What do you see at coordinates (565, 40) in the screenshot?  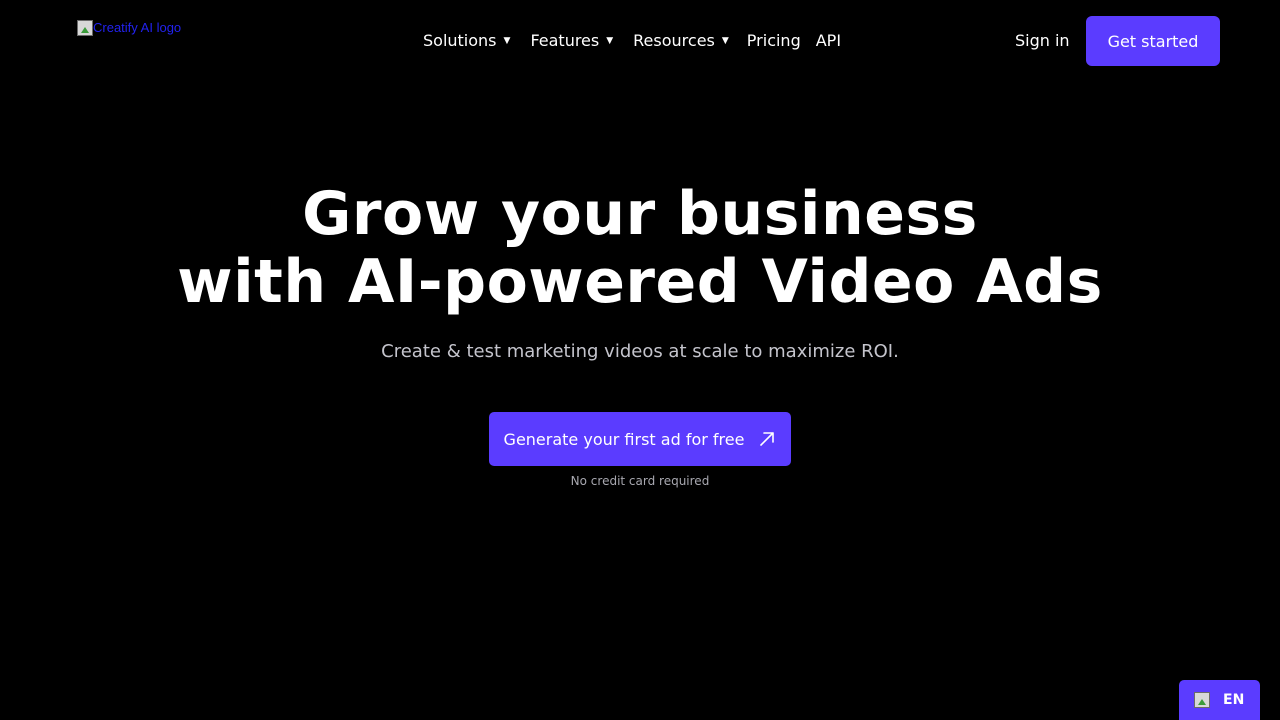 I see `nav-features-label: Features` at bounding box center [565, 40].